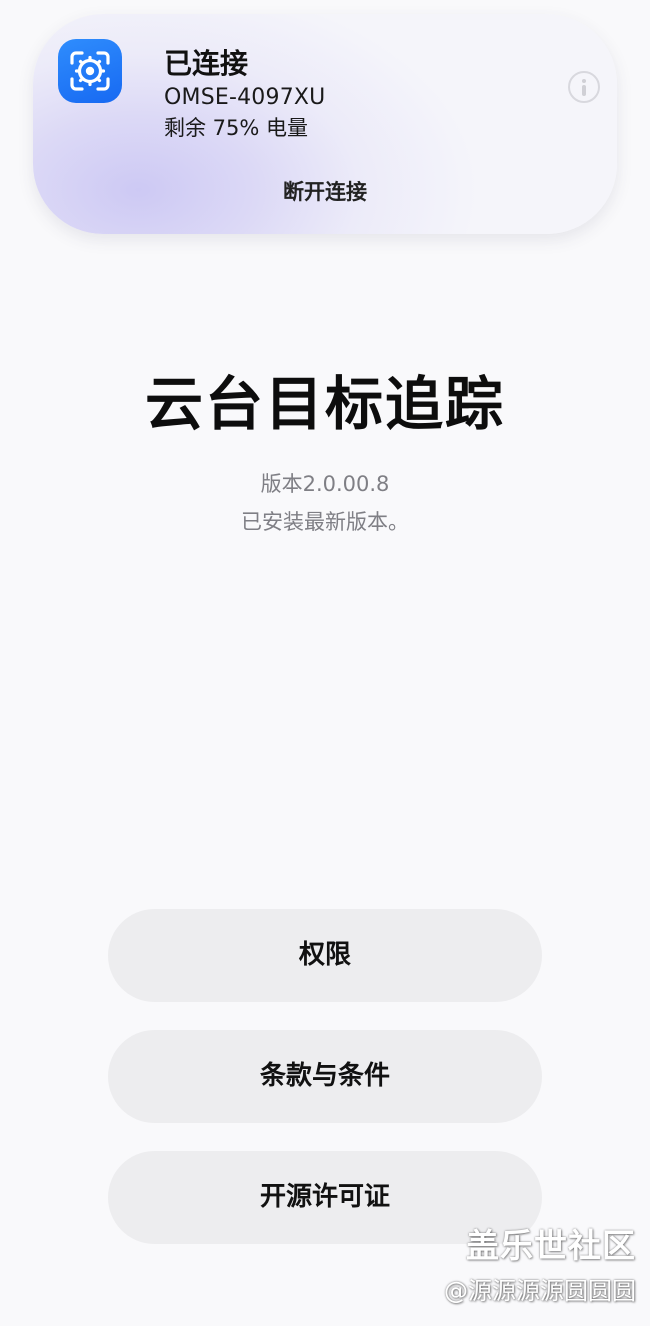 Image resolution: width=650 pixels, height=1326 pixels. Describe the element at coordinates (325, 1076) in the screenshot. I see `terms-button: 条款与条件` at that location.